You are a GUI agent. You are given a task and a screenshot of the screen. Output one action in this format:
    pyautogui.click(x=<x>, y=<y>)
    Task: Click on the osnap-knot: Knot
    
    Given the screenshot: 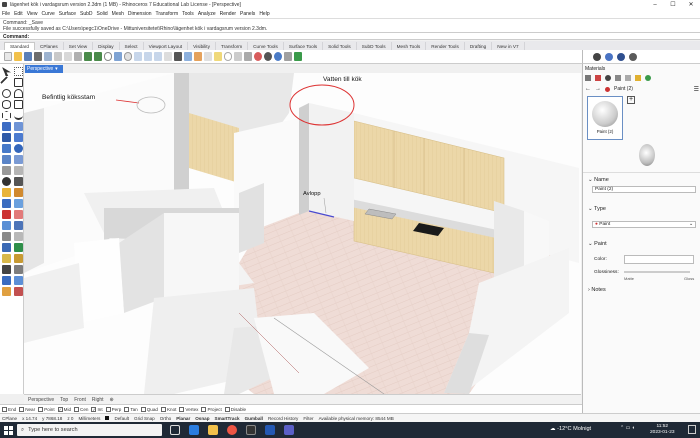 What is the action you would take?
    pyautogui.click(x=168, y=409)
    